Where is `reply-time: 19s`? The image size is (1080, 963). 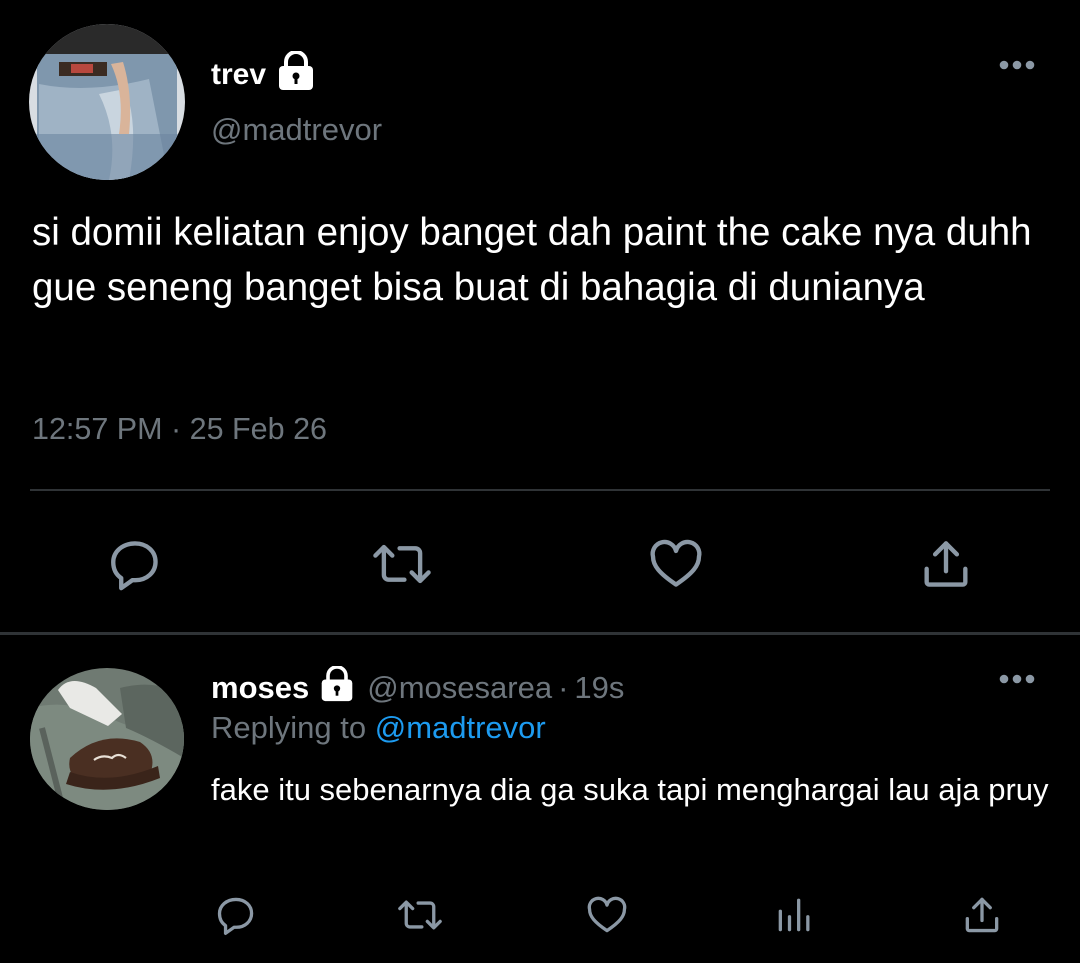
reply-time: 19s is located at coordinates (599, 688).